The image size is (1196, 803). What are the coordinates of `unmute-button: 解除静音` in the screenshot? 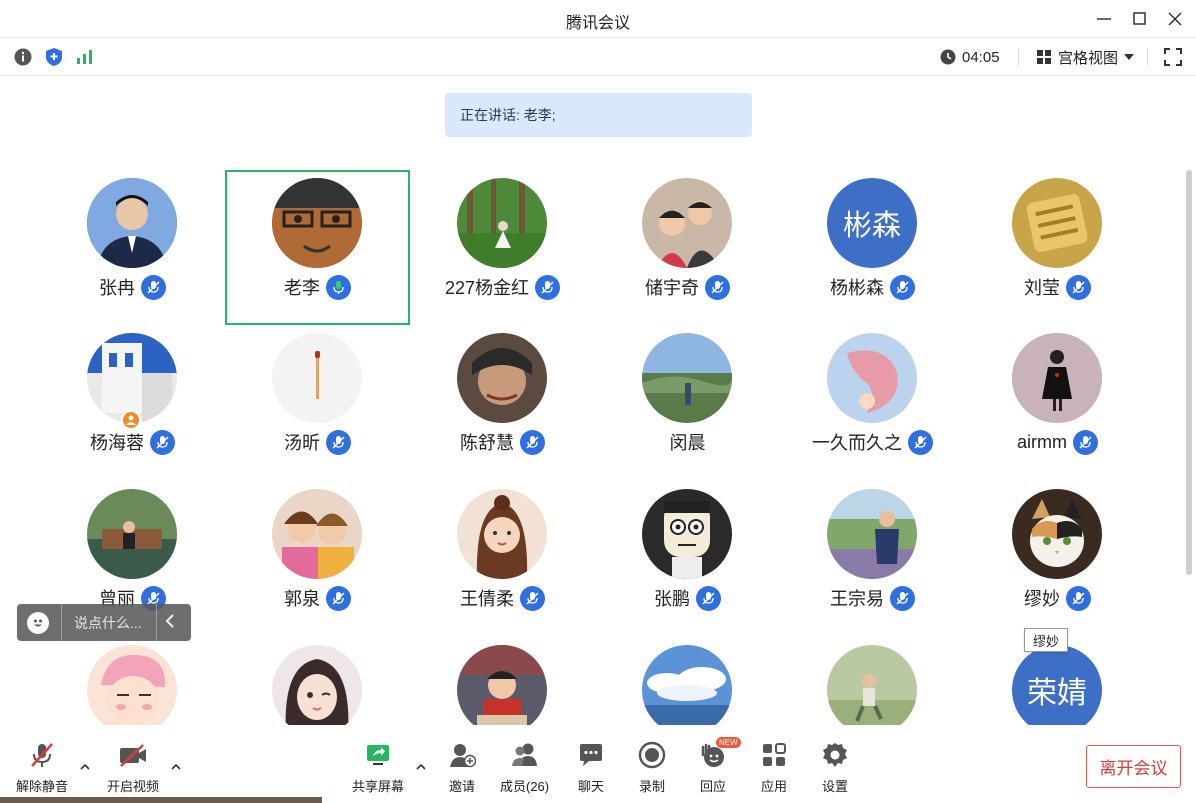 It's located at (42, 768).